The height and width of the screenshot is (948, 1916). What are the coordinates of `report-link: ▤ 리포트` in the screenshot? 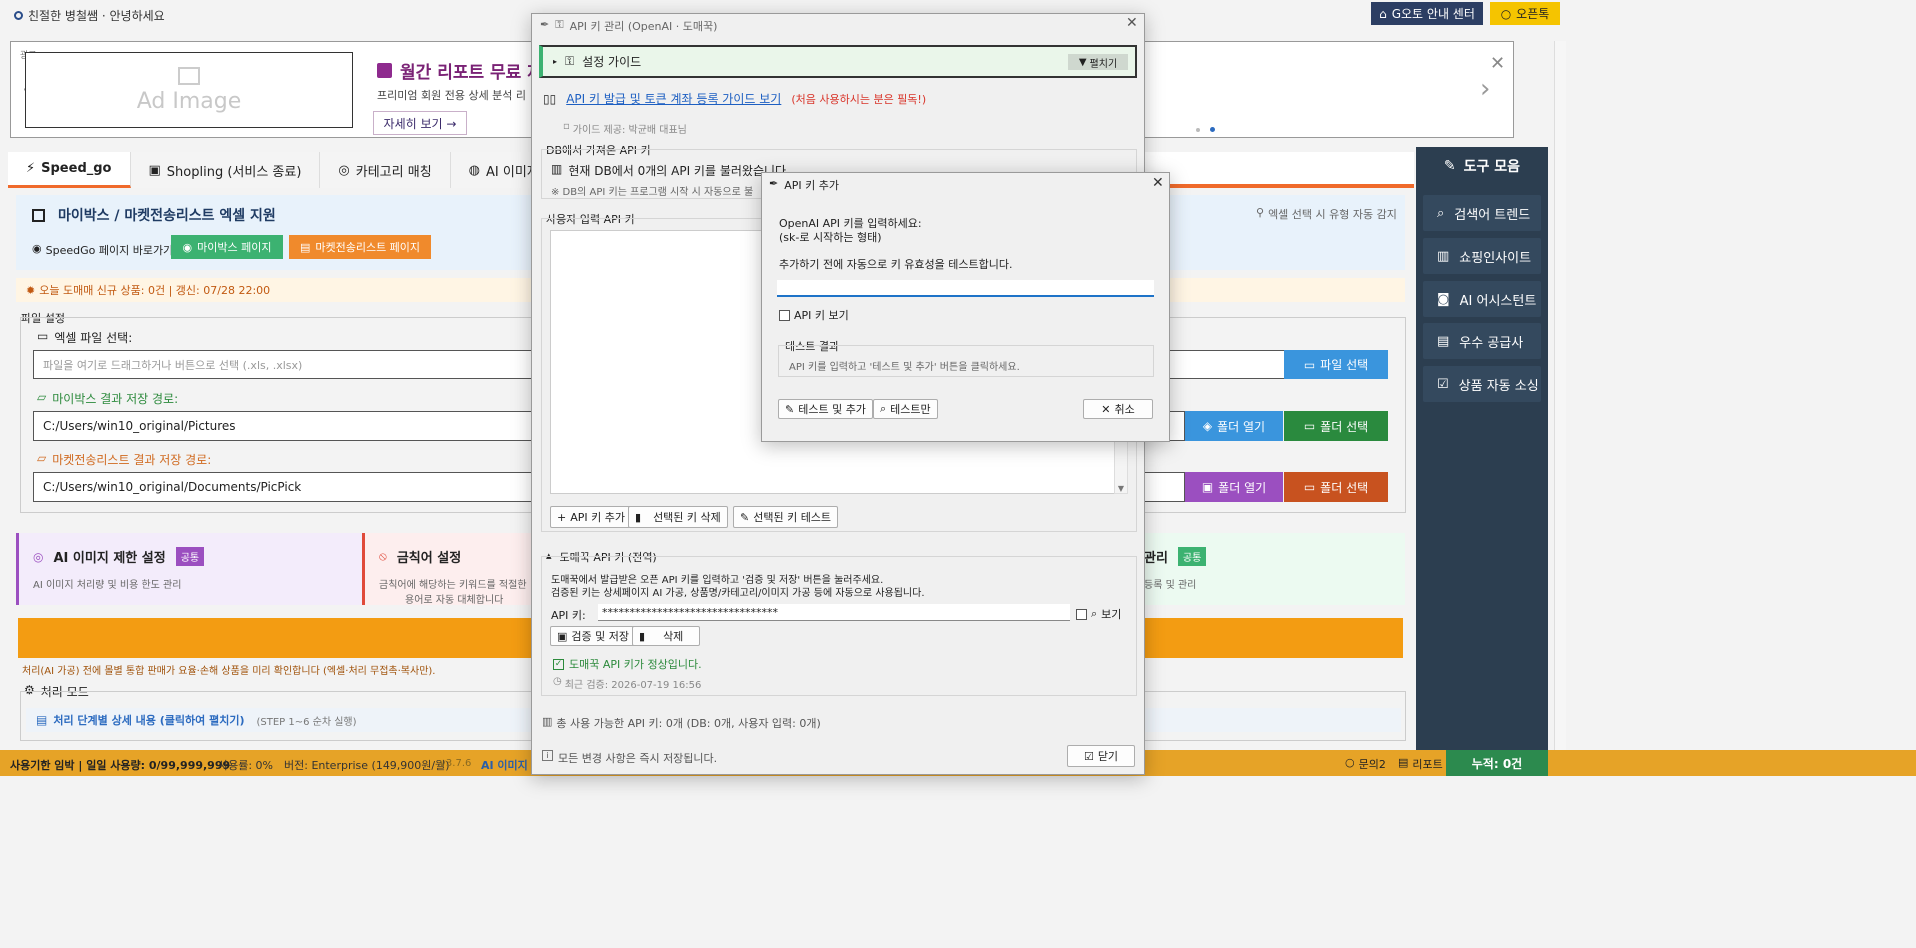 It's located at (1420, 764).